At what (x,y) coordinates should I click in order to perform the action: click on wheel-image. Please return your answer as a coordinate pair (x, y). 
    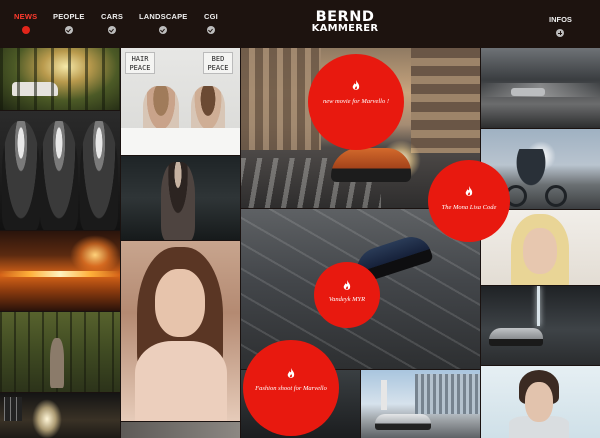
    Looking at the image, I should click on (556, 196).